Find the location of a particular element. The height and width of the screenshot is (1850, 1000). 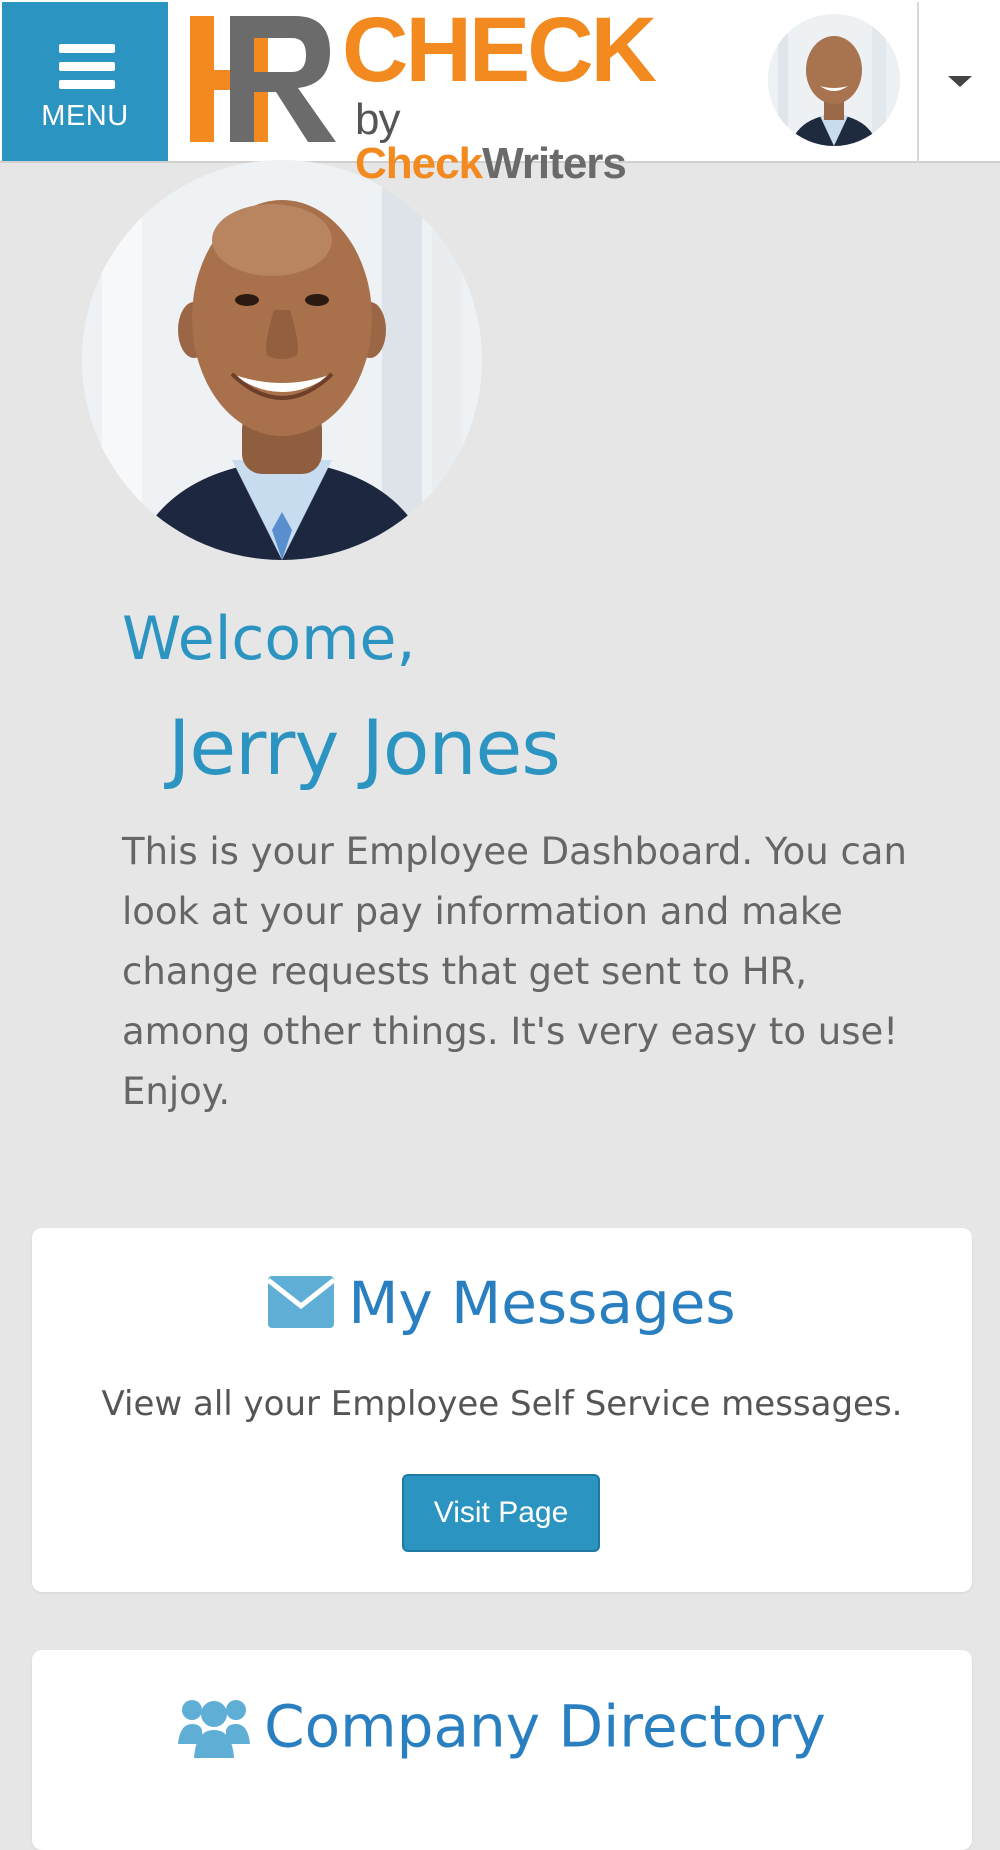

top-bar: MENU CHECK by CheckWriters is located at coordinates (500, 93).